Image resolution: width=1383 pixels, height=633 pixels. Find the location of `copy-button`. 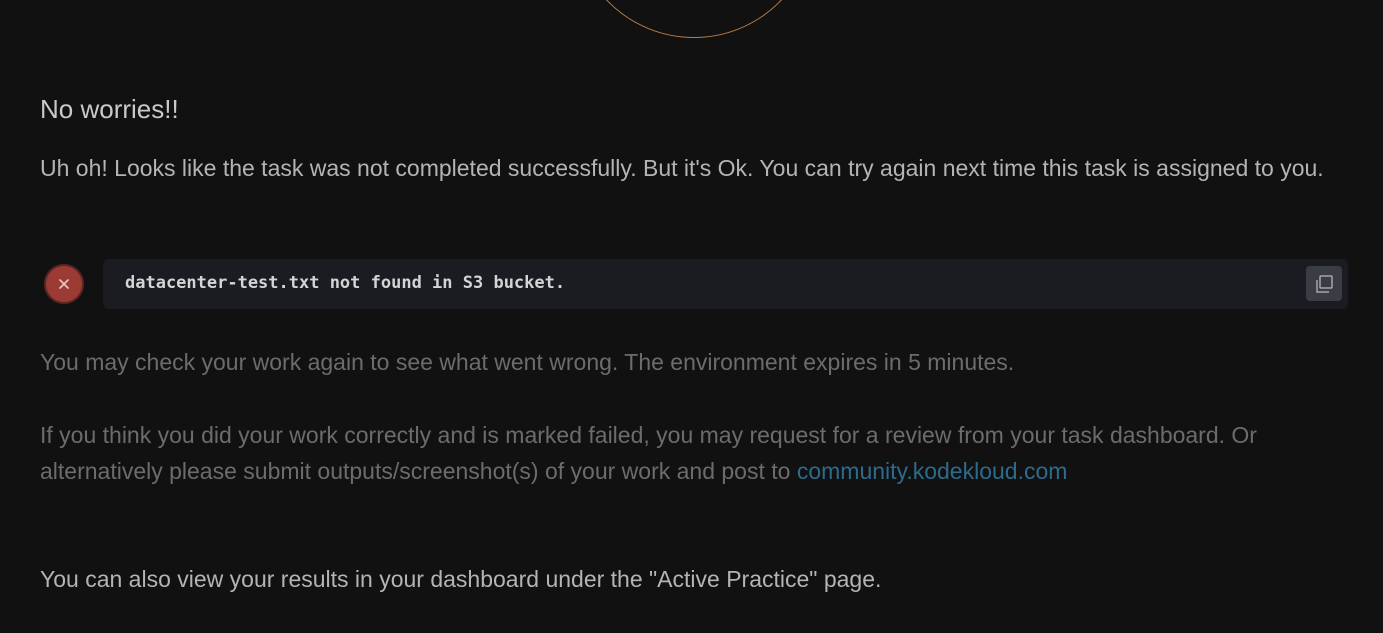

copy-button is located at coordinates (1324, 283).